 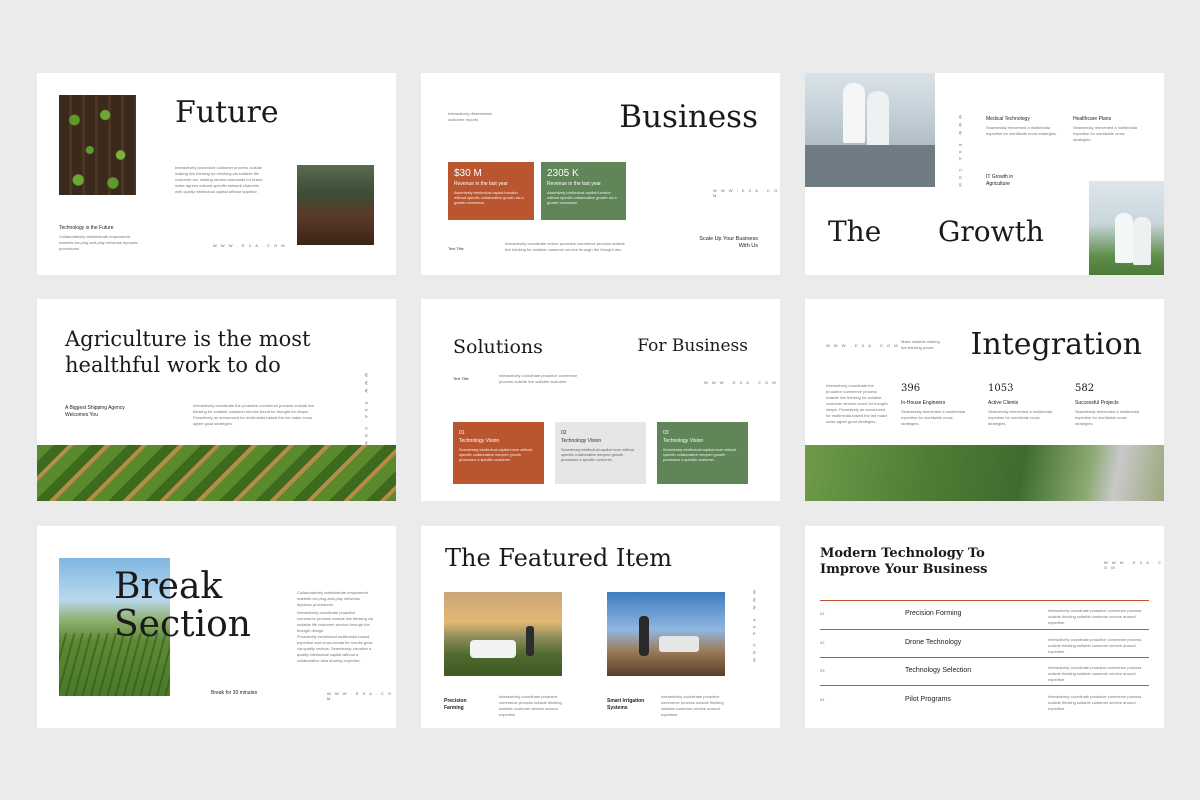 I want to click on text-title: Text Title, so click(x=461, y=378).